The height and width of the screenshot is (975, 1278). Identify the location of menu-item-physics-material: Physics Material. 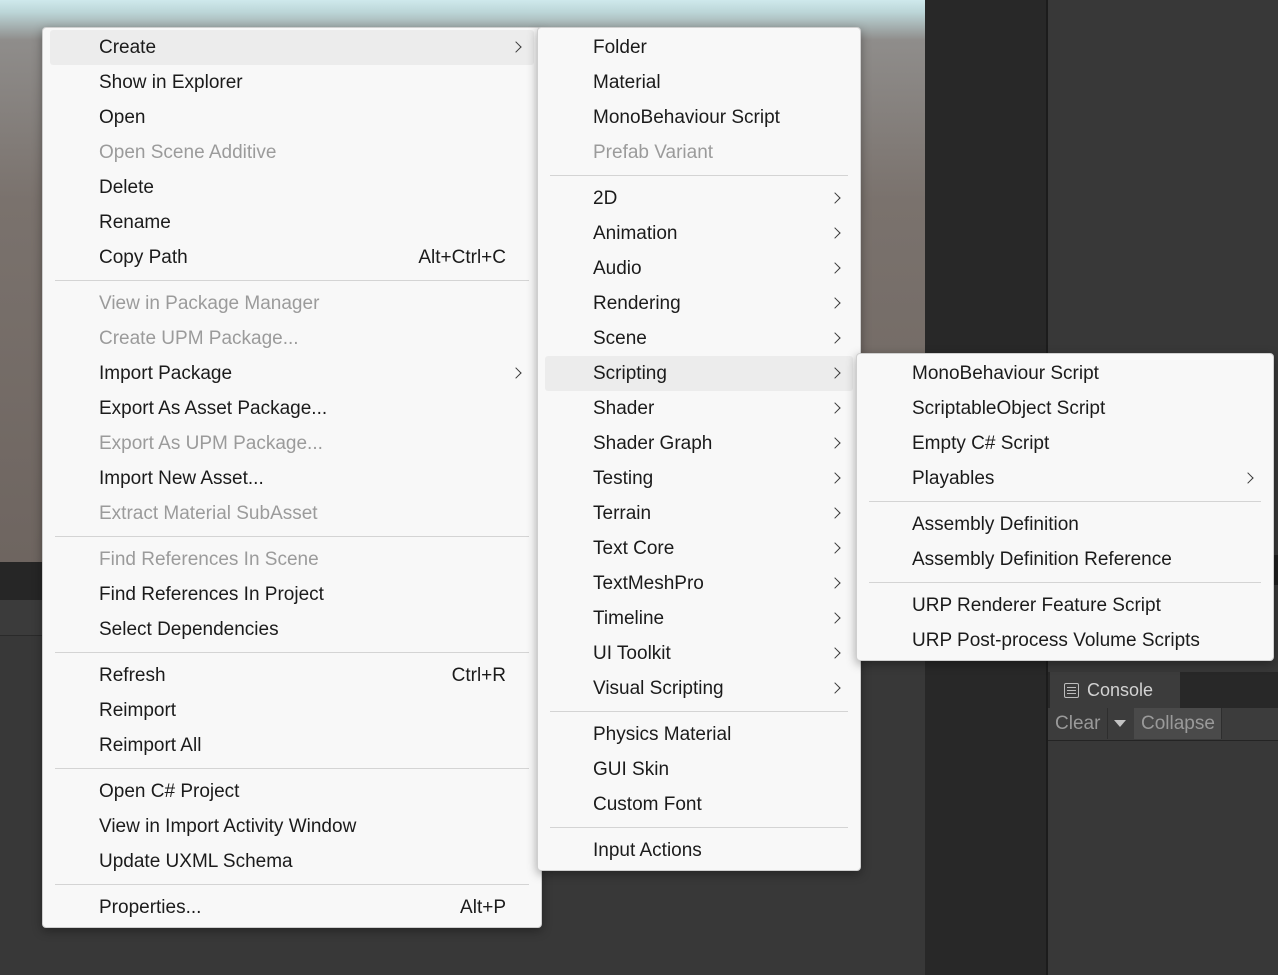
(699, 734).